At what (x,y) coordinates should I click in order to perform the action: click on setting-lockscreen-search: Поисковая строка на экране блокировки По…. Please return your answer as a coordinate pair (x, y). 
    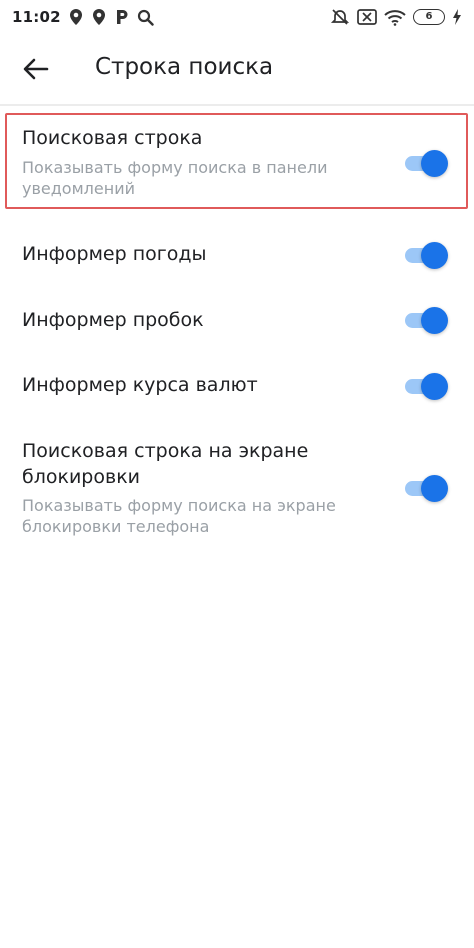
    Looking at the image, I should click on (237, 486).